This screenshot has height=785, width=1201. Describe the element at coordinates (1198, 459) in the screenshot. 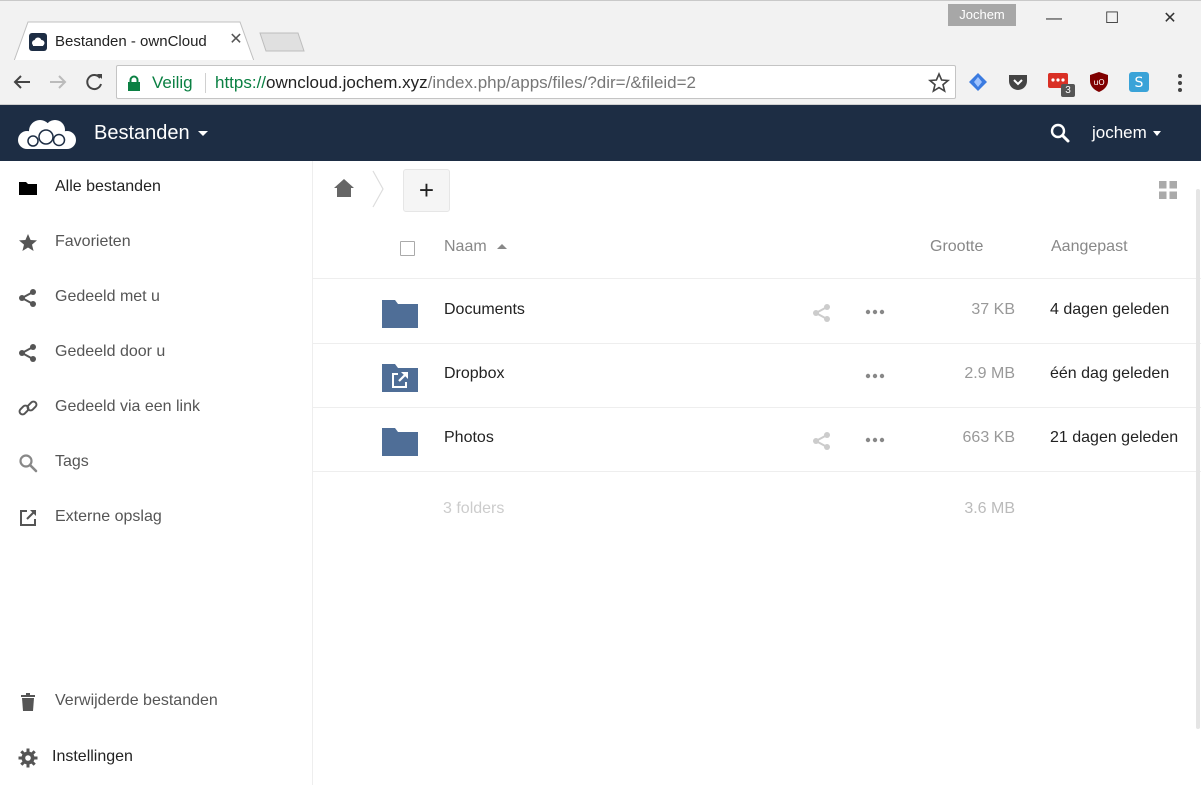

I see `scrollbar` at that location.